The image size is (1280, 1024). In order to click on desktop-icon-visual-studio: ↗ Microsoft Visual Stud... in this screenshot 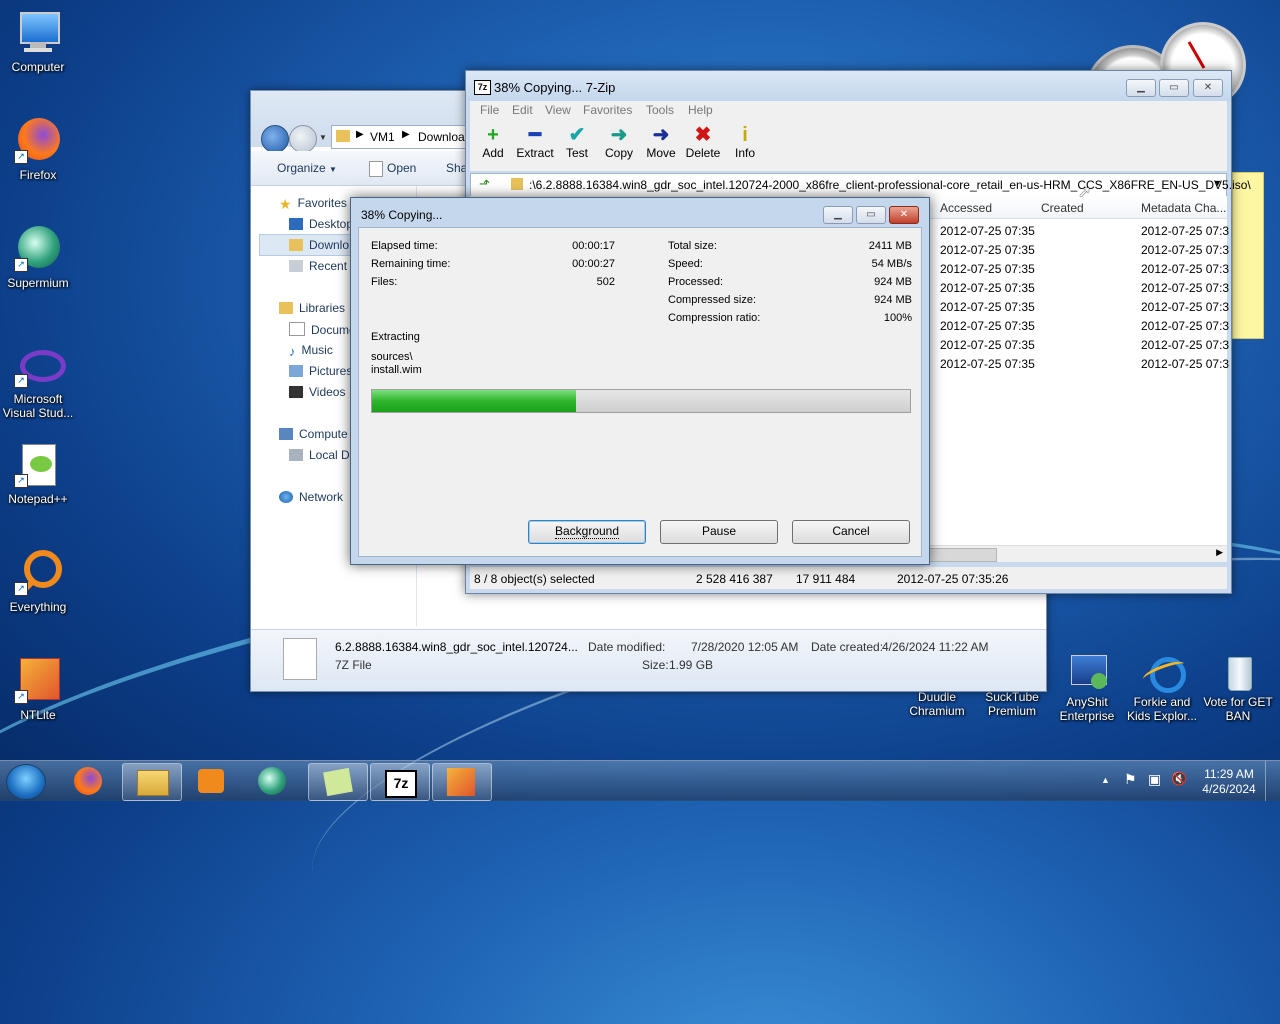, I will do `click(38, 380)`.